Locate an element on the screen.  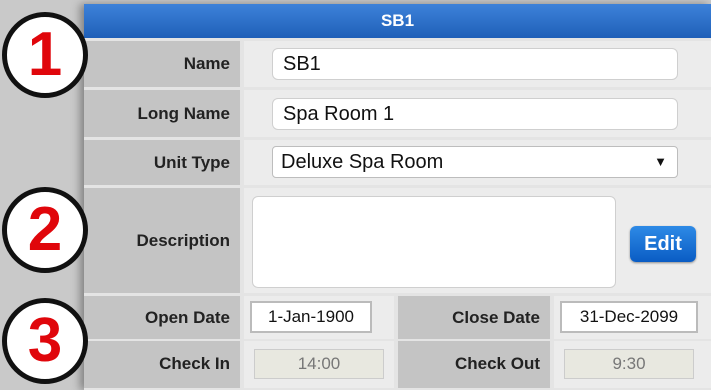
name-value-cell: SB1 is located at coordinates (477, 64).